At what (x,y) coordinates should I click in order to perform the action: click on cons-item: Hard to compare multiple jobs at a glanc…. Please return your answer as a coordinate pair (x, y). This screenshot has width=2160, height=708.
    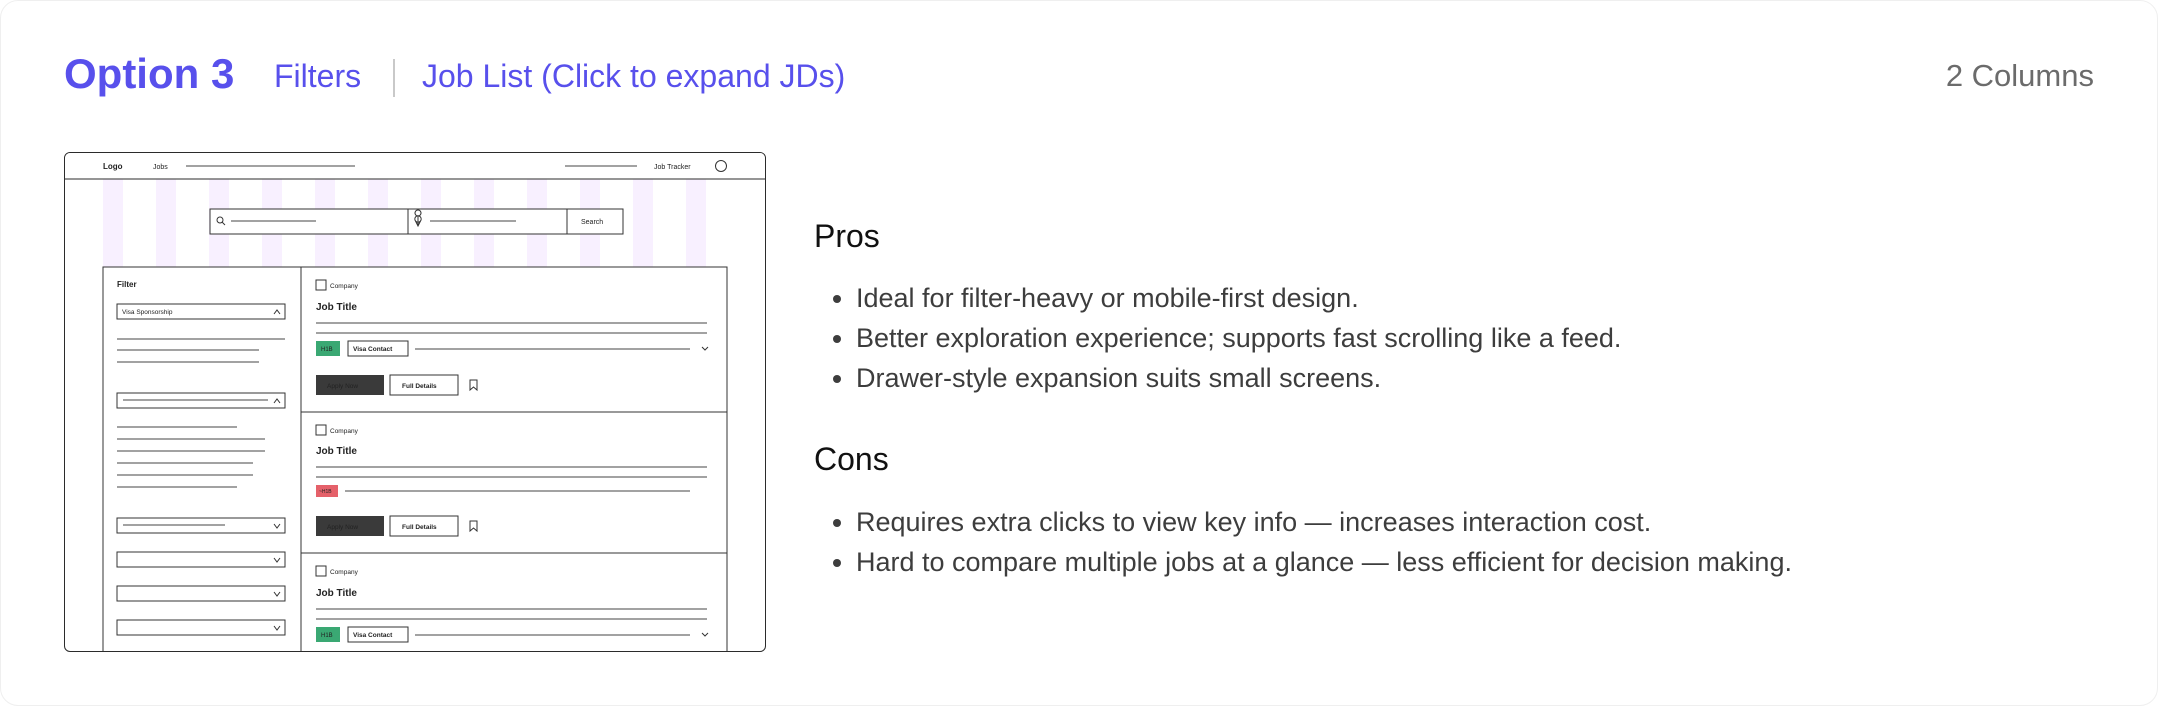
    Looking at the image, I should click on (1324, 562).